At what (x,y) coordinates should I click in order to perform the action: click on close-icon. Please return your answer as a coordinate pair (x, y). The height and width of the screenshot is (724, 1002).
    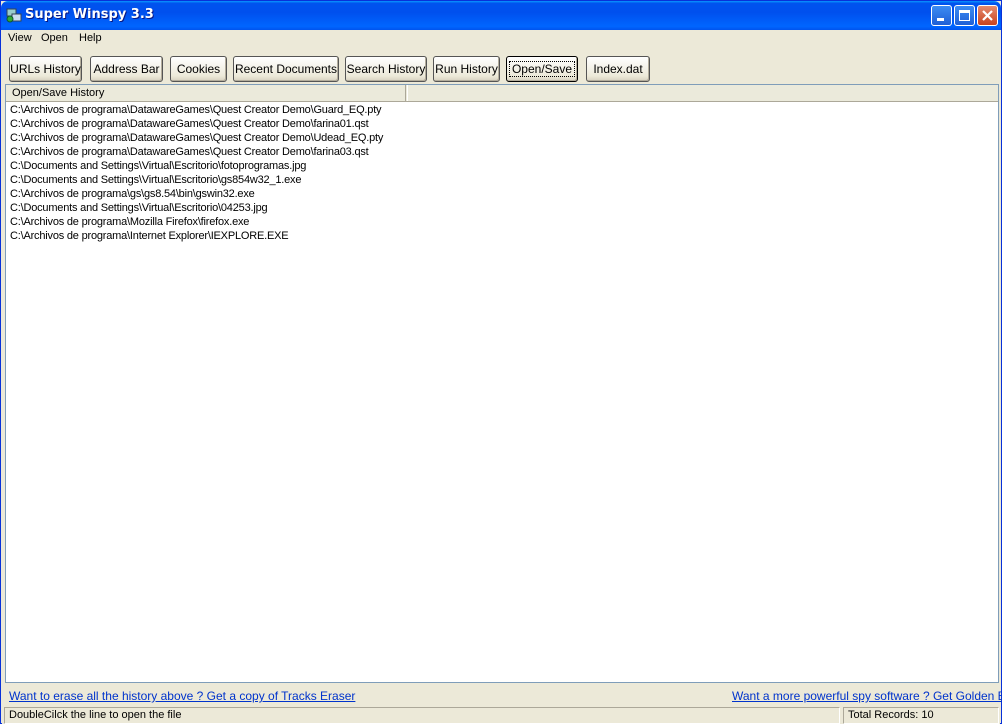
    Looking at the image, I should click on (987, 15).